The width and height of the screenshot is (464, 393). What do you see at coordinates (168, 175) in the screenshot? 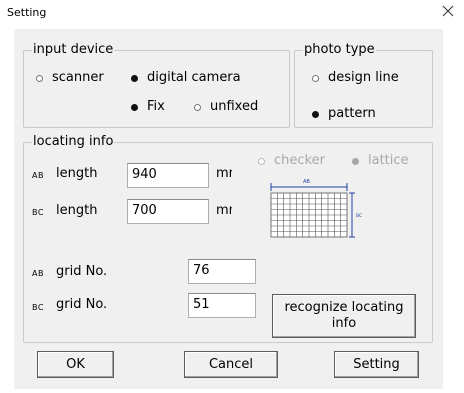
I see `ab-length-input: 940` at bounding box center [168, 175].